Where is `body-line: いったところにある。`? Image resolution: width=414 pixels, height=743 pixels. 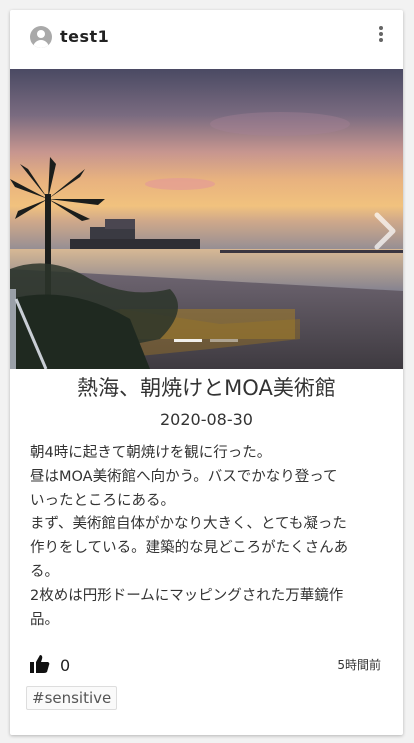 body-line: いったところにある。 is located at coordinates (102, 500).